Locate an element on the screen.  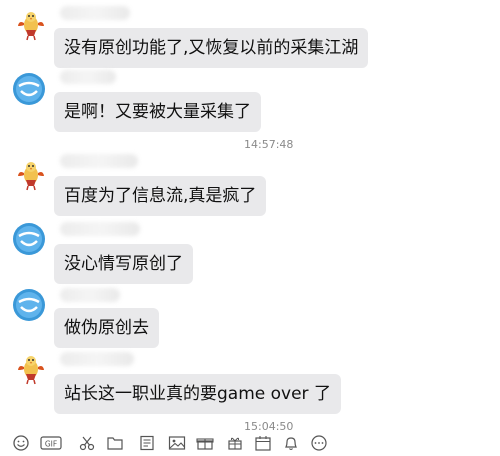
image-icon is located at coordinates (177, 443).